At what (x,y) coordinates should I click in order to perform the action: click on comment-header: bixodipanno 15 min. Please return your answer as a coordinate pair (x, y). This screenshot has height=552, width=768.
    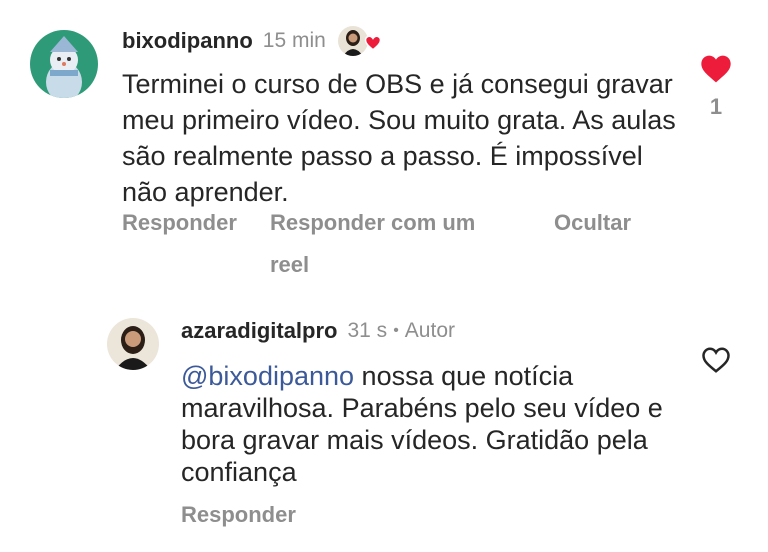
    Looking at the image, I should click on (252, 41).